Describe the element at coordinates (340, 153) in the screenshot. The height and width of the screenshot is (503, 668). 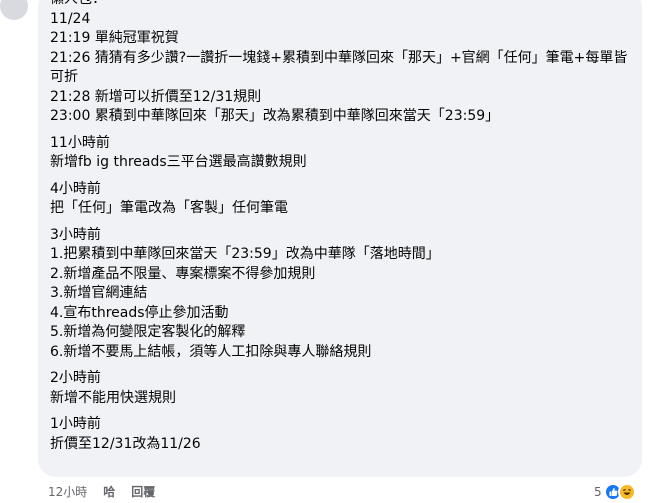
I see `update-block-11h: 11小時前 新增fb ig threads三平台選最高讚數規則` at that location.